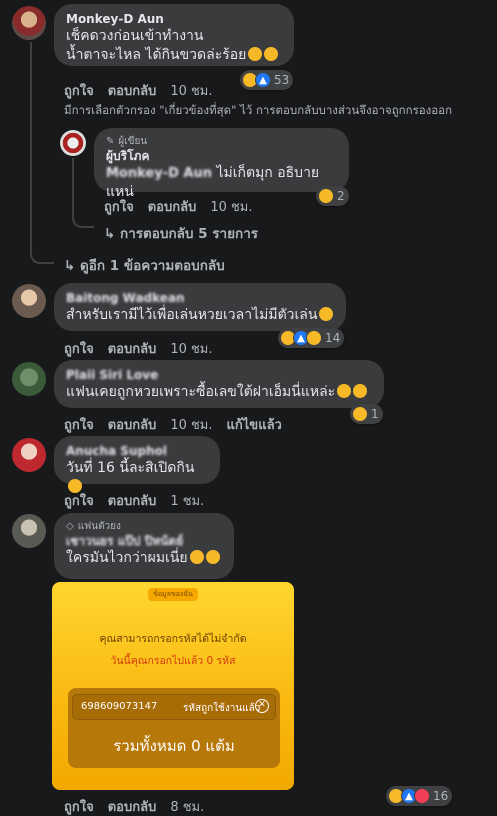 The width and height of the screenshot is (497, 816). I want to click on thread-curve, so click(42, 258).